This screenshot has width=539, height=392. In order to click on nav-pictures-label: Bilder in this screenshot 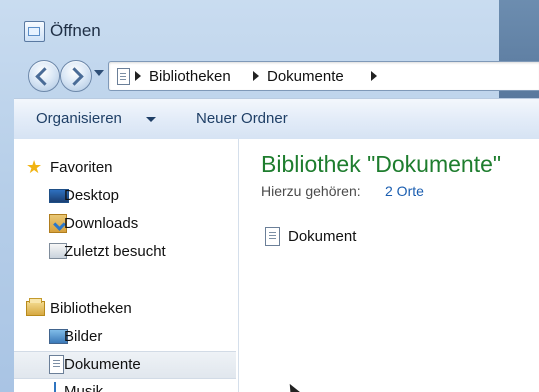, I will do `click(83, 336)`.